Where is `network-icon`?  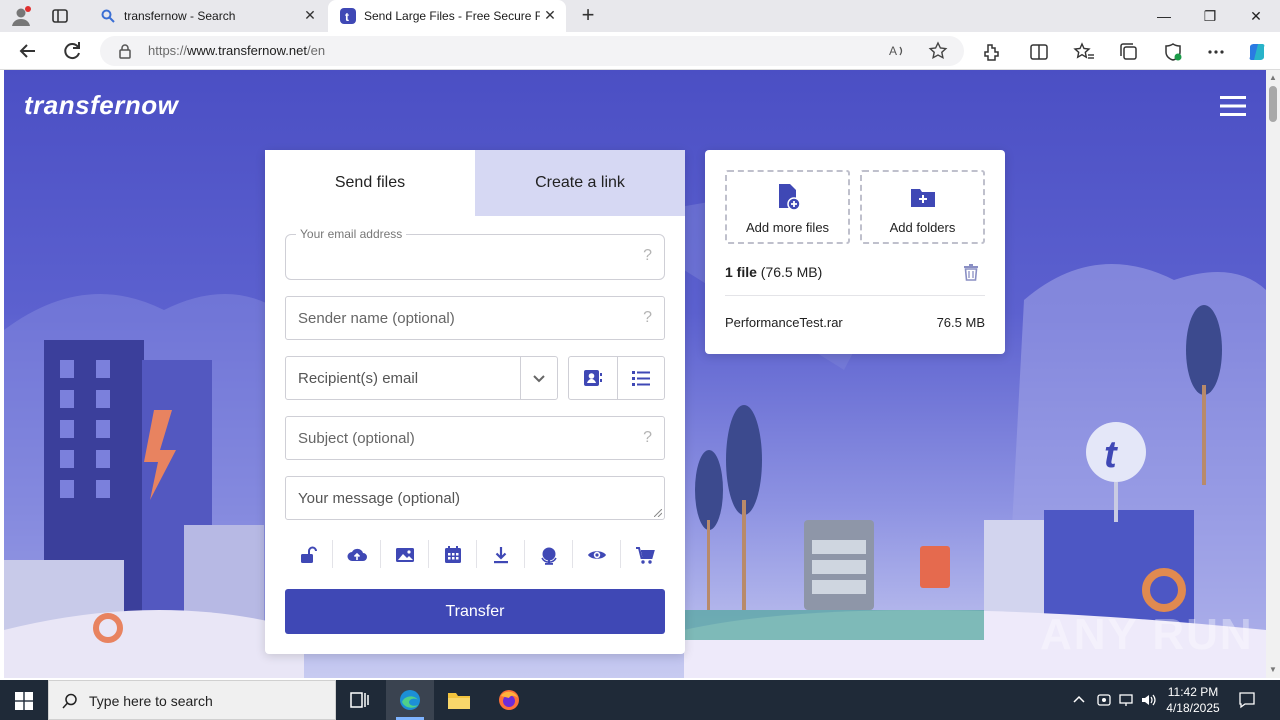 network-icon is located at coordinates (1126, 700).